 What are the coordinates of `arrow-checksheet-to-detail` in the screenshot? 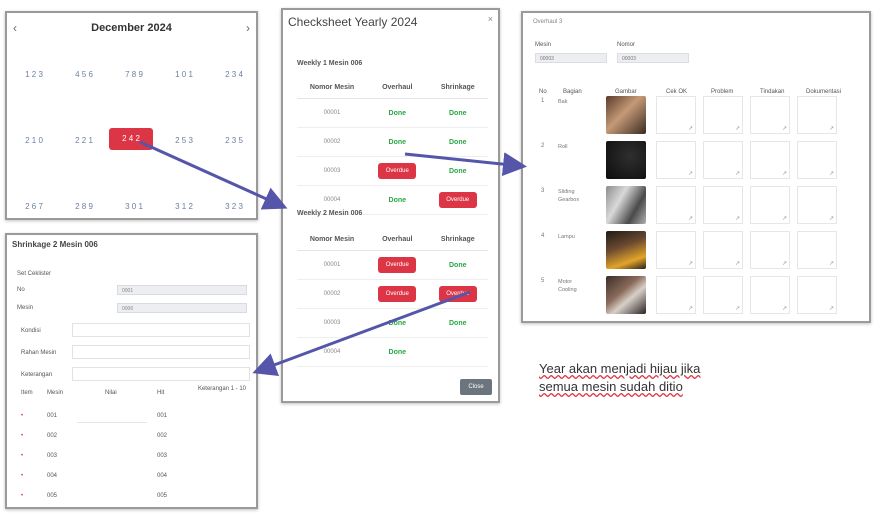 It's located at (465, 164).